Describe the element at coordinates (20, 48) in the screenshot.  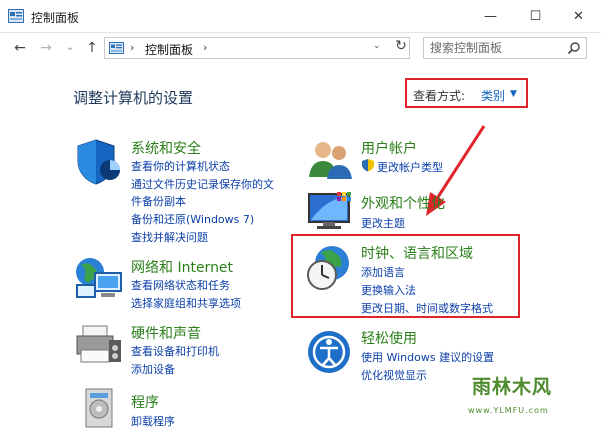
I see `back-arrow-icon: ←` at that location.